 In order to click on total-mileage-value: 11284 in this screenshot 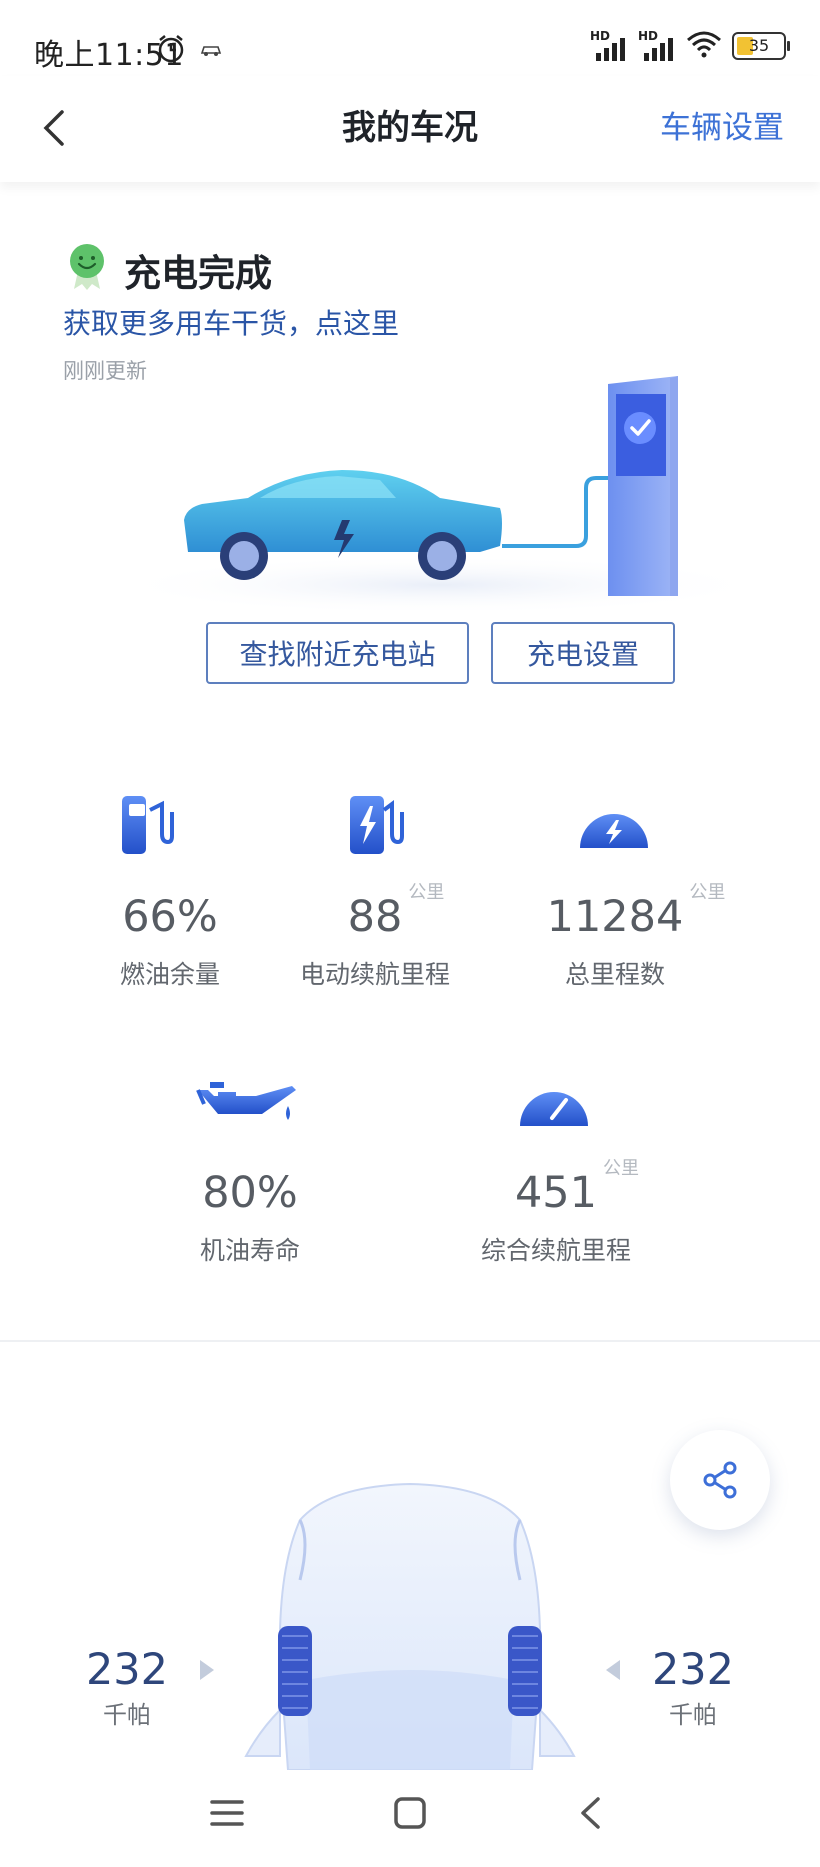, I will do `click(615, 917)`.